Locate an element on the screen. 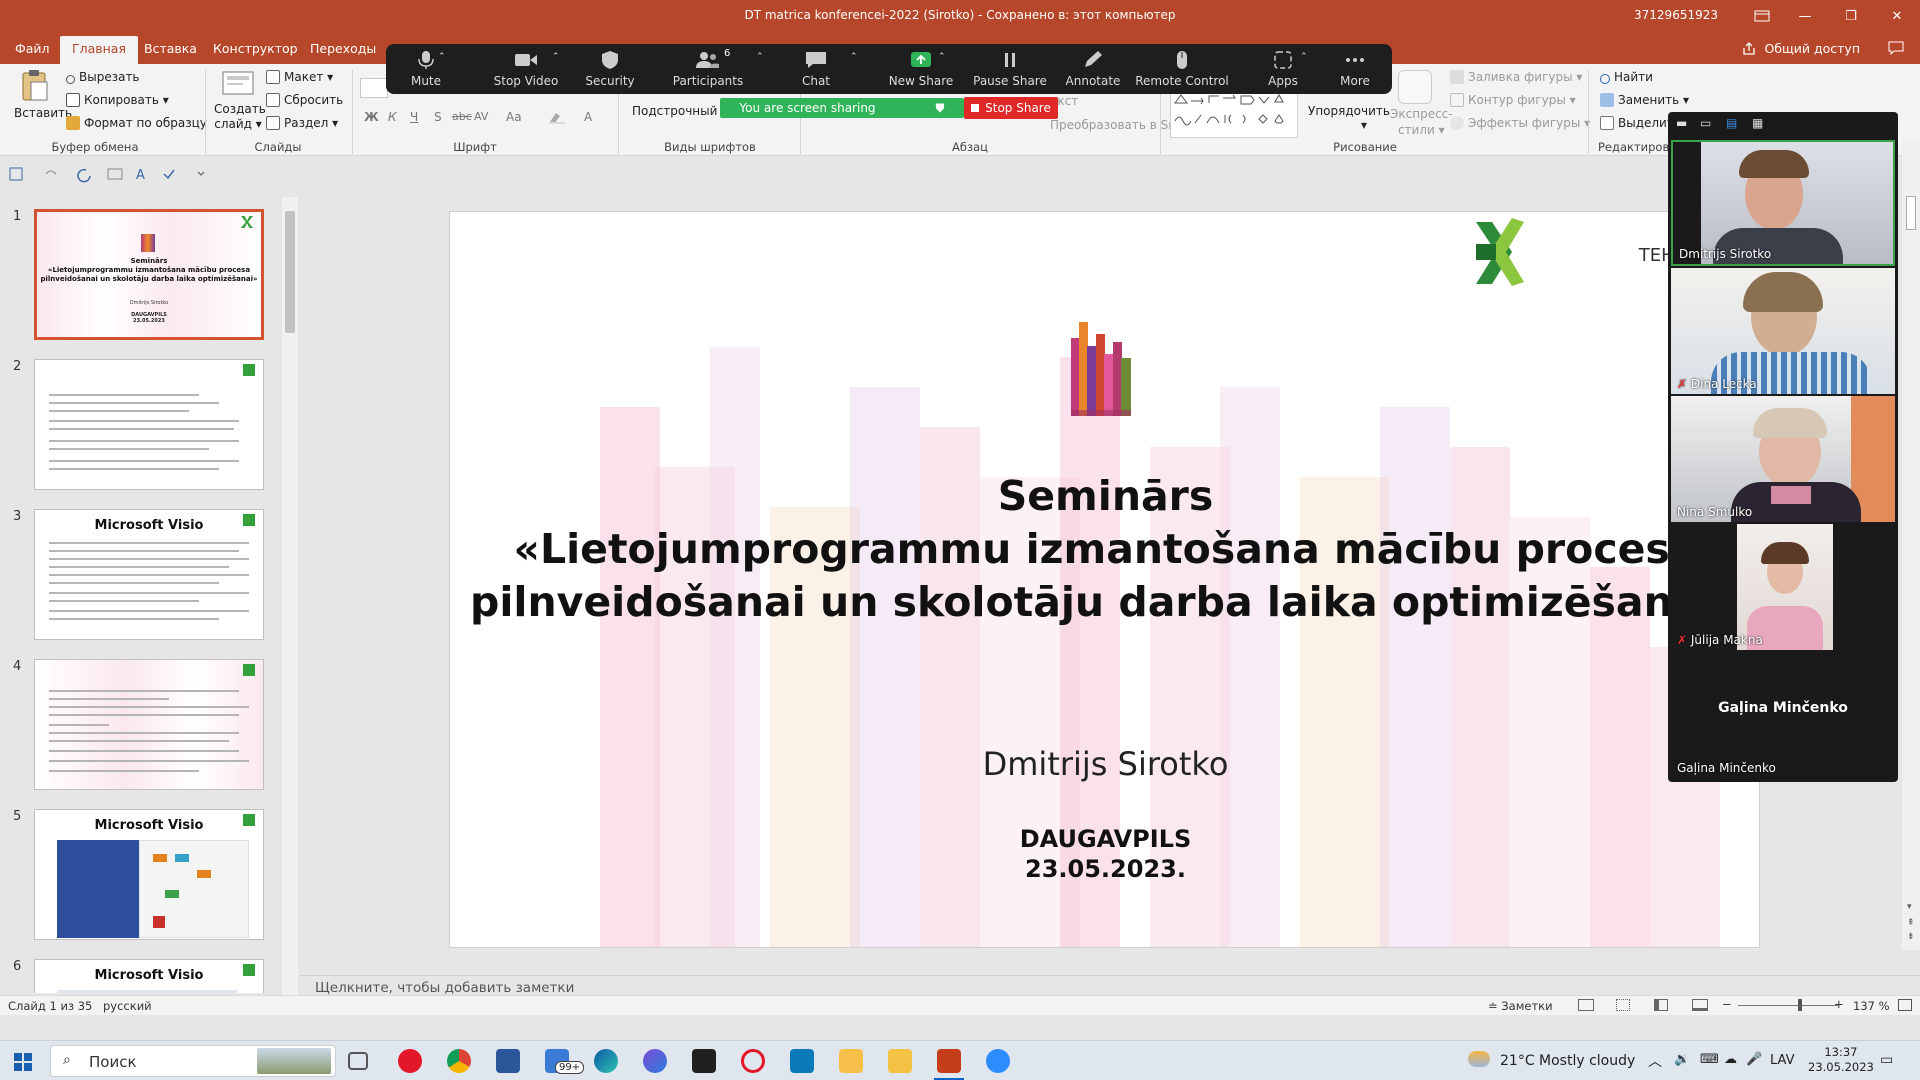 This screenshot has width=1920, height=1080. slide-scrollbar: ▾ ⇞ ⇟ is located at coordinates (1911, 545).